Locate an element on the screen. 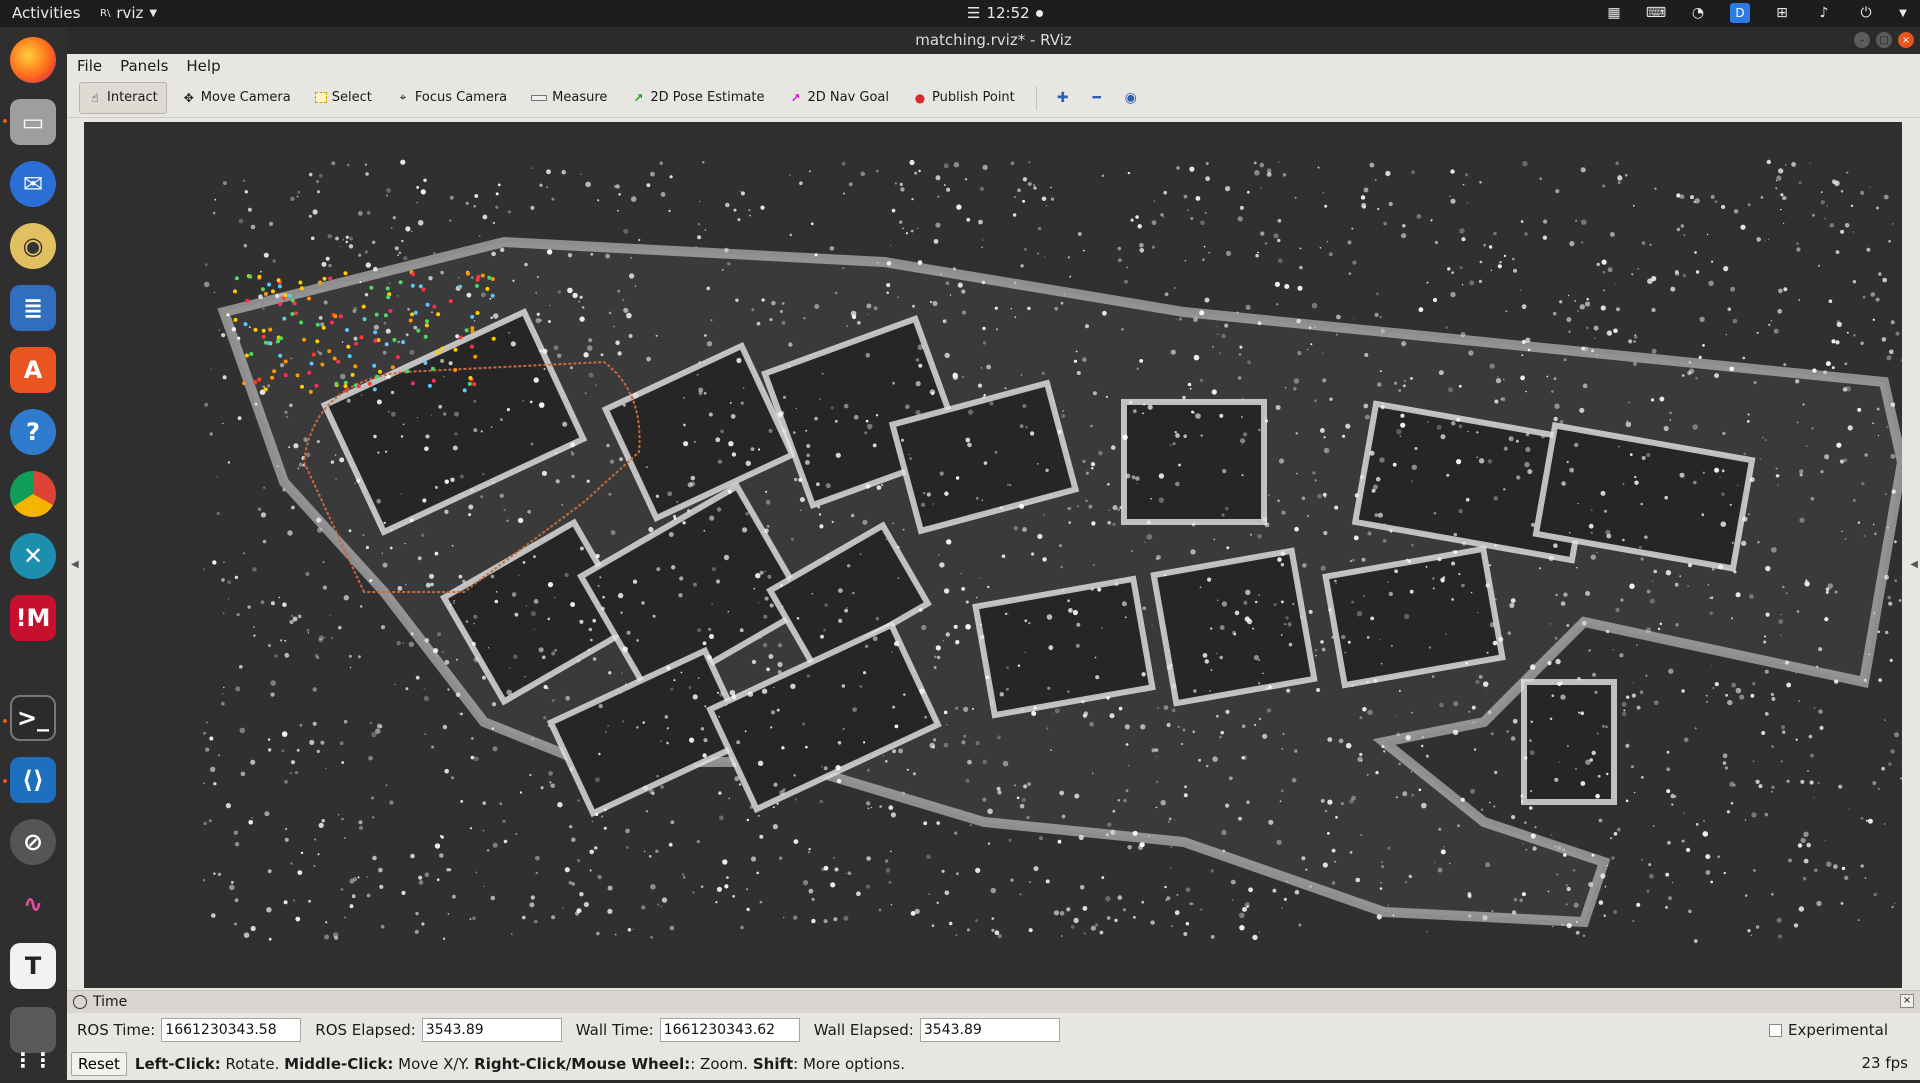 Image resolution: width=1920 pixels, height=1083 pixels. maximize-icon: □ is located at coordinates (1884, 40).